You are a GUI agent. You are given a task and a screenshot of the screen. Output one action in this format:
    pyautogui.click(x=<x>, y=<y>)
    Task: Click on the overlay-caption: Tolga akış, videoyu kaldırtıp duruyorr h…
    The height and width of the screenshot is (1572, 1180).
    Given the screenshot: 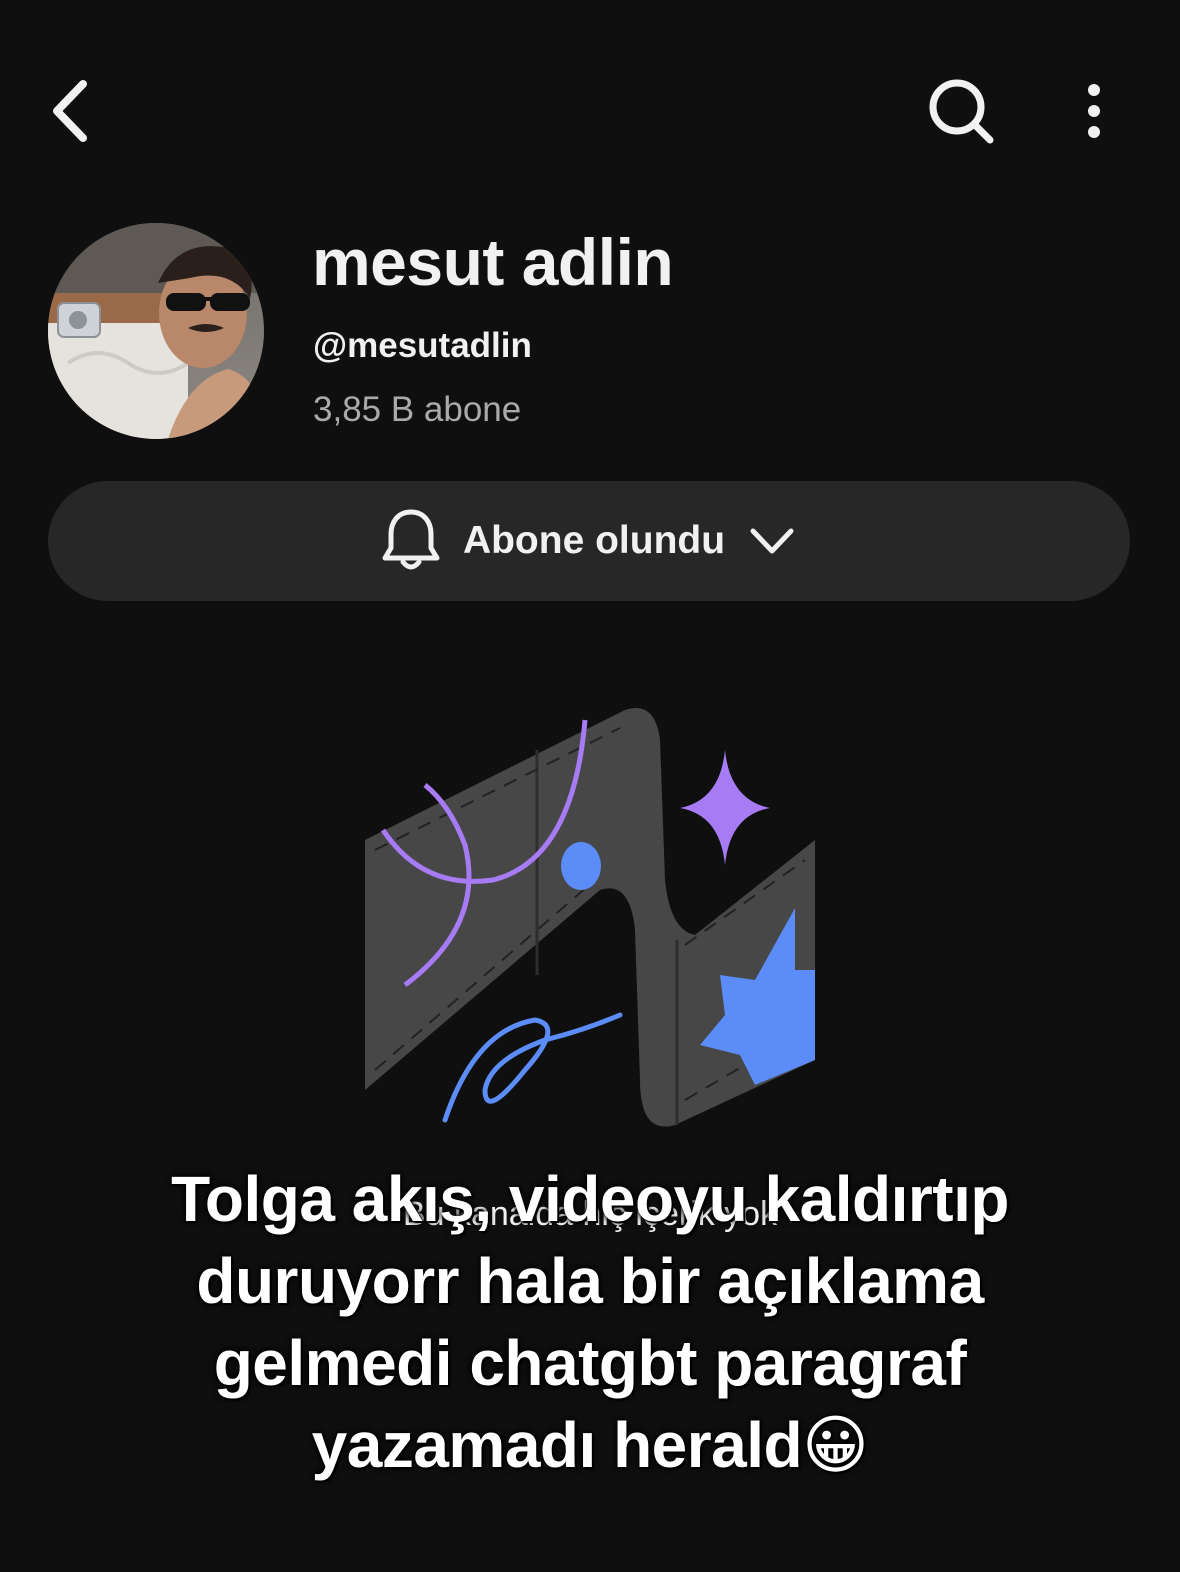 What is the action you would take?
    pyautogui.click(x=590, y=1322)
    